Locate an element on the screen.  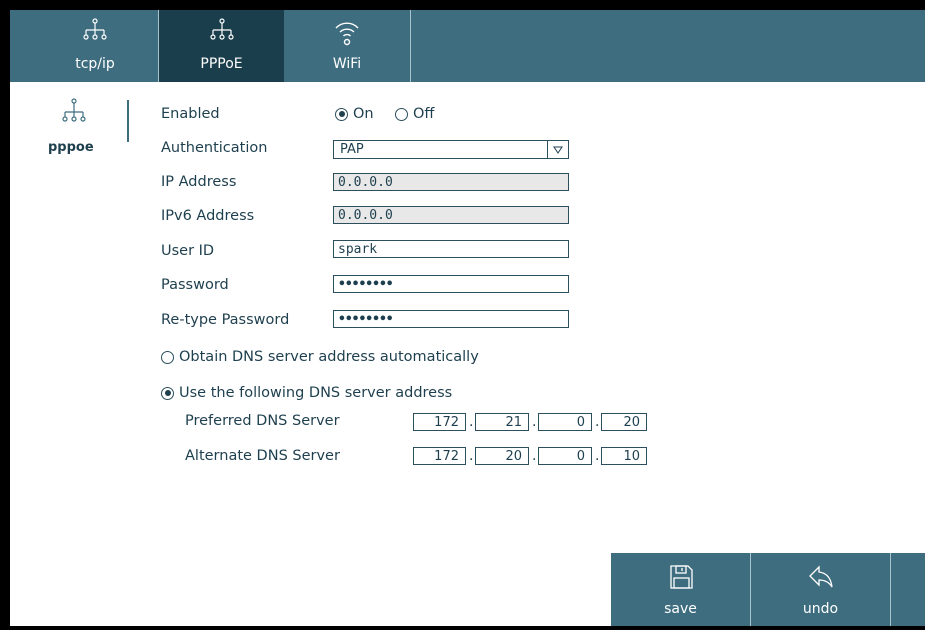
sidenav-label: pppoe is located at coordinates (71, 147).